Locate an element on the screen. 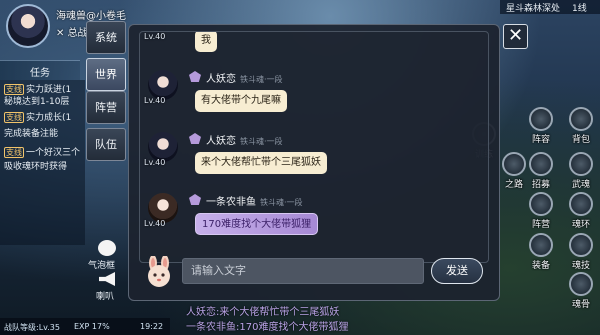  lineup-icon is located at coordinates (541, 119).